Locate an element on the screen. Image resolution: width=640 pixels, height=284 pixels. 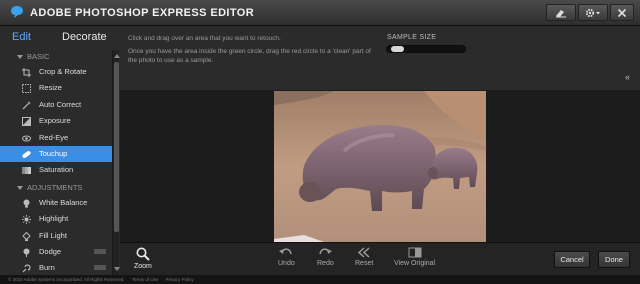
sidebar-item-white-balance: White Balance is located at coordinates (56, 203).